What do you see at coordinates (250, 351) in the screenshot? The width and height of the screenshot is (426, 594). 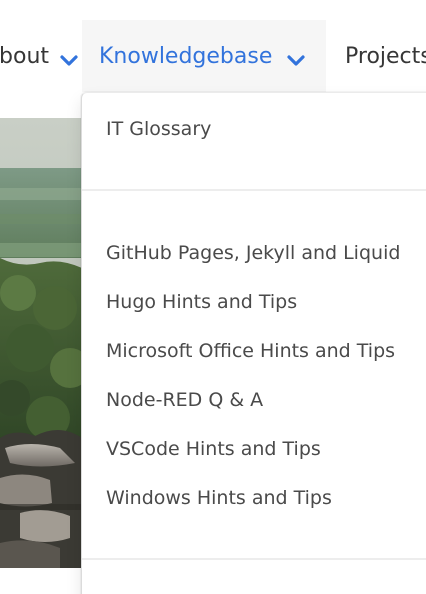 I see `dropdown-item: Microsoft Office Hints and Tips` at bounding box center [250, 351].